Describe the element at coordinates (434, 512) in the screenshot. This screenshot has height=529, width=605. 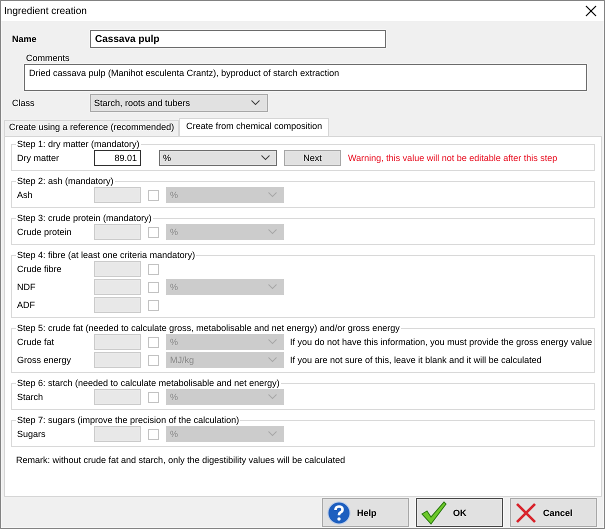
I see `check-icon` at that location.